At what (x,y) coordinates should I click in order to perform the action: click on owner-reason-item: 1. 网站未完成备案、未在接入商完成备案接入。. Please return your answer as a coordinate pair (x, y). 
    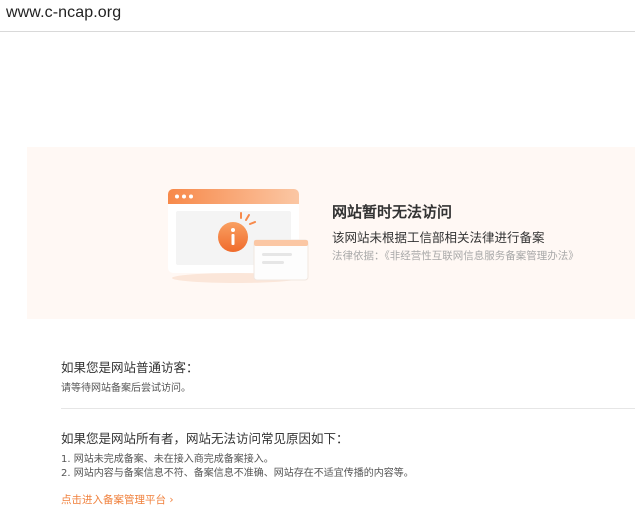
    Looking at the image, I should click on (167, 459).